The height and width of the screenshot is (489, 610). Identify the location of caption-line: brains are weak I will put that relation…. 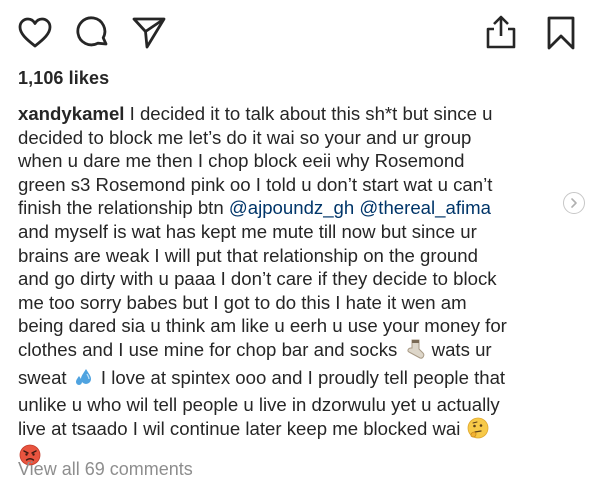
(248, 255).